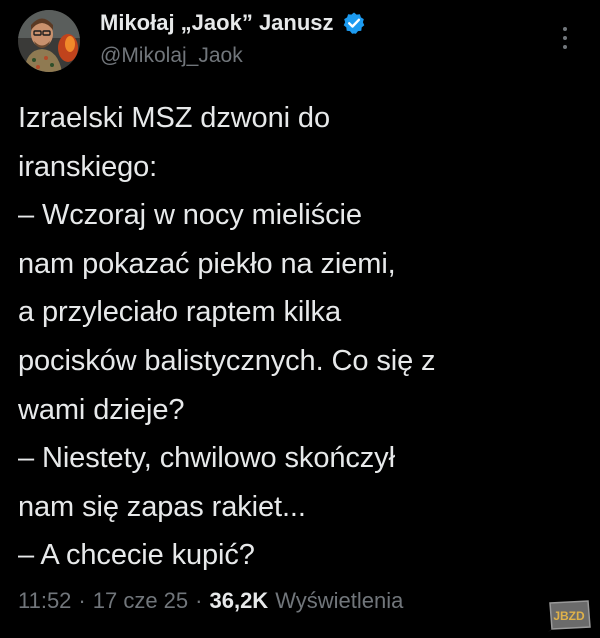 The image size is (600, 638). Describe the element at coordinates (140, 601) in the screenshot. I see `tweet-date: 17 cze 25` at that location.